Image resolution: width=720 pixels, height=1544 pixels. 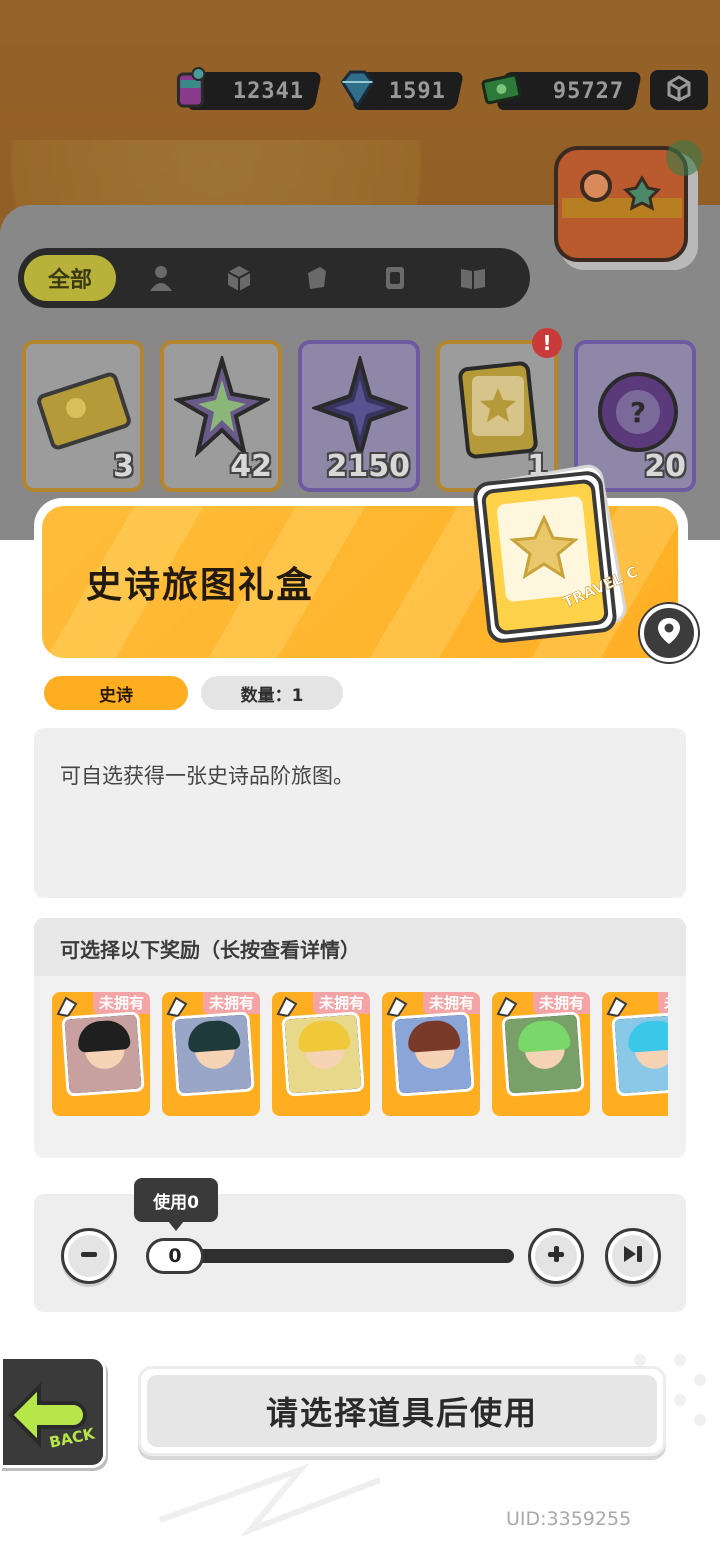 What do you see at coordinates (368, 466) in the screenshot?
I see `item-count: 2150` at bounding box center [368, 466].